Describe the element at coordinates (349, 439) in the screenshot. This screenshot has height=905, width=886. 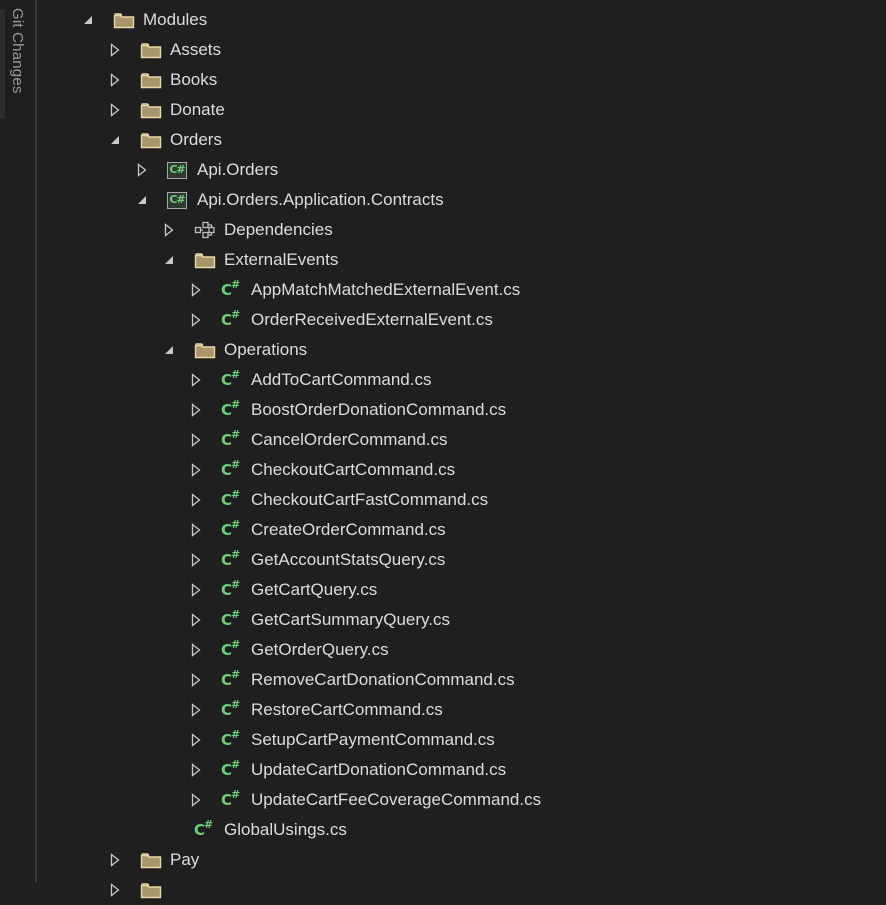
I see `tree-item-label: CancelOrderCommand.cs` at that location.